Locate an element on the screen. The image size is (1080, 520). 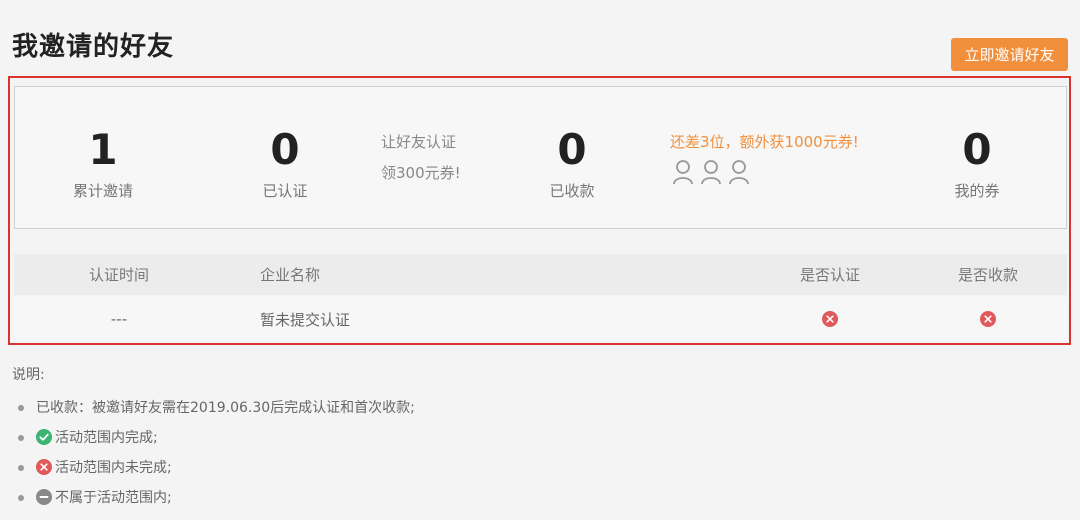
note-text: 活动范围内未完成; is located at coordinates (113, 468).